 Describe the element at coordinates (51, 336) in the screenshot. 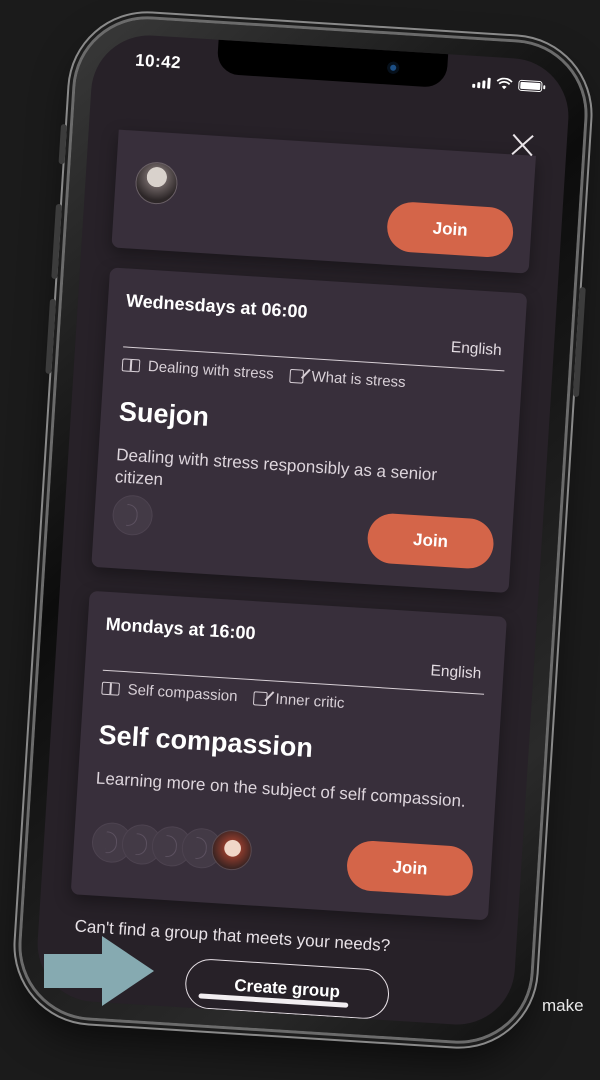

I see `volume-down-button` at that location.